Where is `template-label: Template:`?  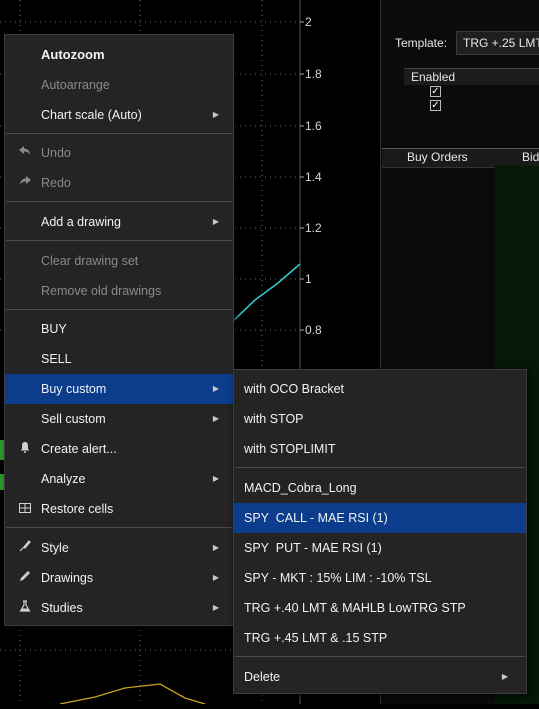 template-label: Template: is located at coordinates (421, 43).